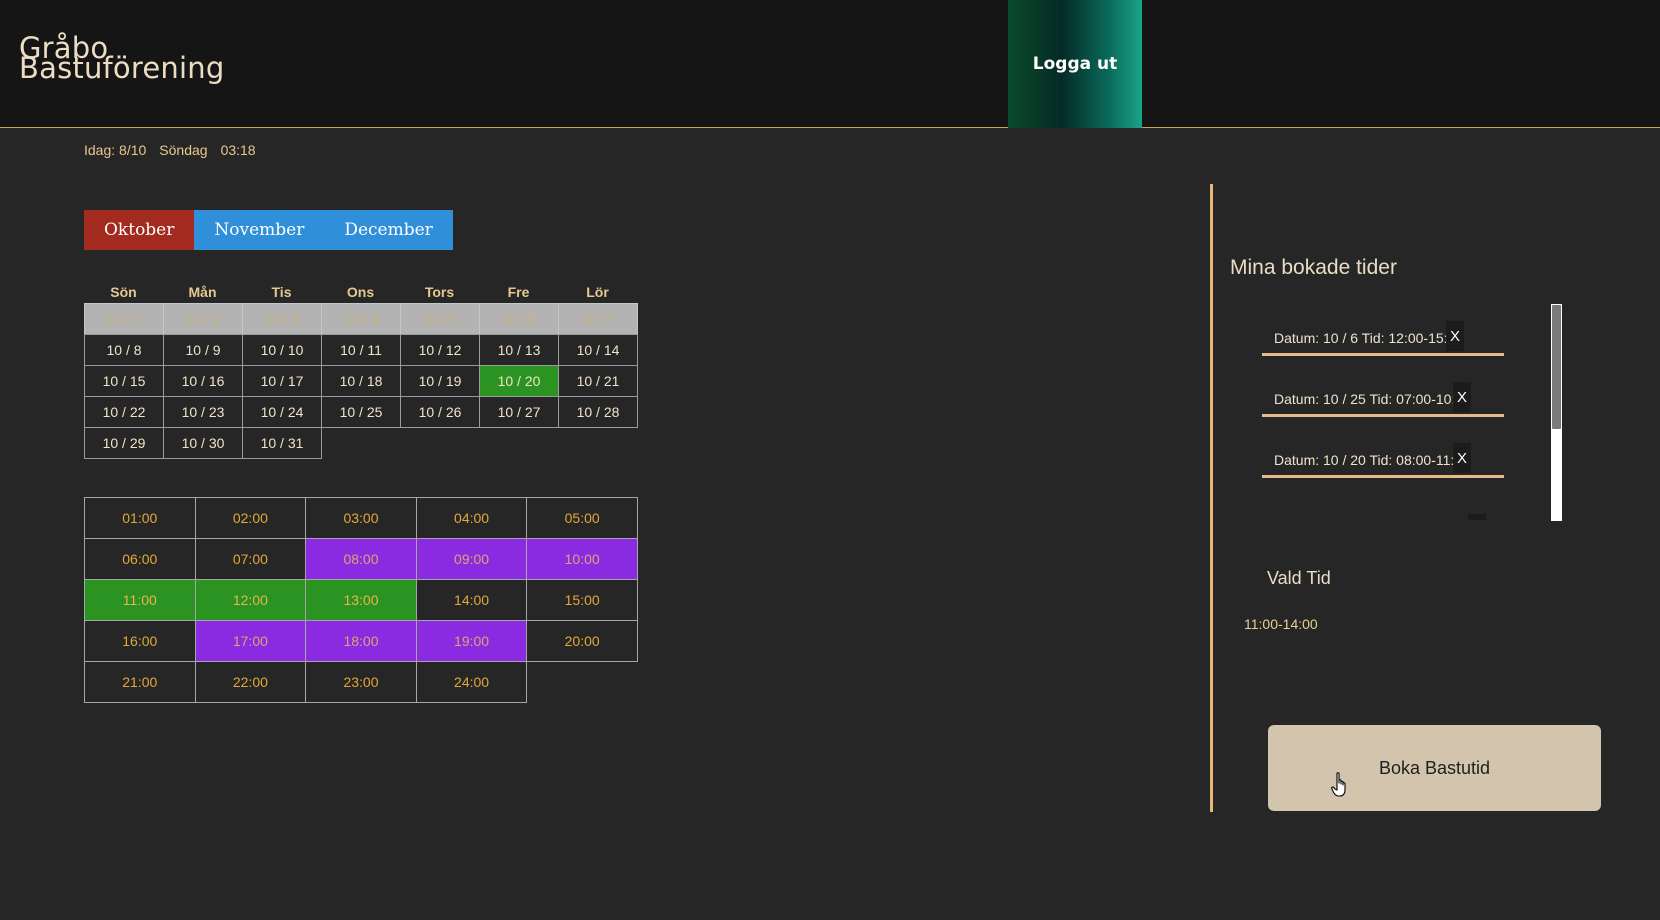 This screenshot has height=920, width=1660. Describe the element at coordinates (439, 292) in the screenshot. I see `weekday-label: Tors` at that location.